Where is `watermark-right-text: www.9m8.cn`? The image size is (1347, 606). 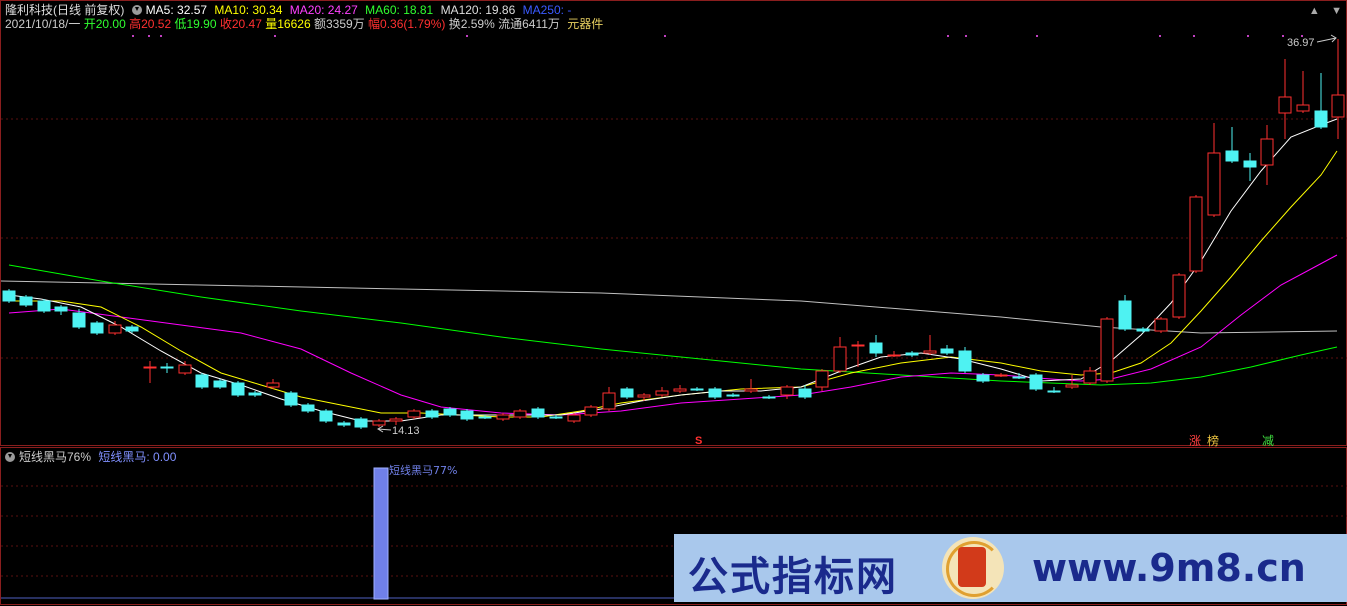
watermark-right-text: www.9m8.cn is located at coordinates (1169, 568).